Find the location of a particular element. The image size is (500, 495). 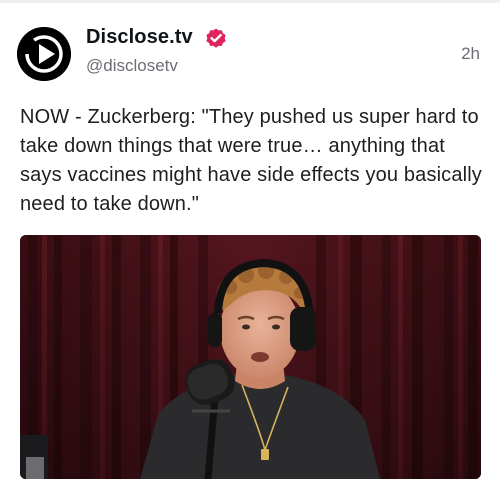

play-icon is located at coordinates (44, 54).